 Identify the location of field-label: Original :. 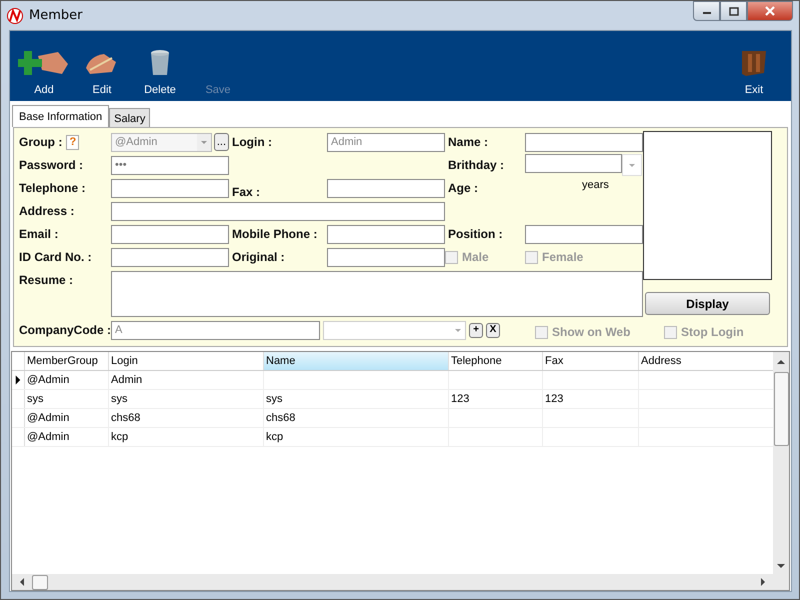
(258, 257).